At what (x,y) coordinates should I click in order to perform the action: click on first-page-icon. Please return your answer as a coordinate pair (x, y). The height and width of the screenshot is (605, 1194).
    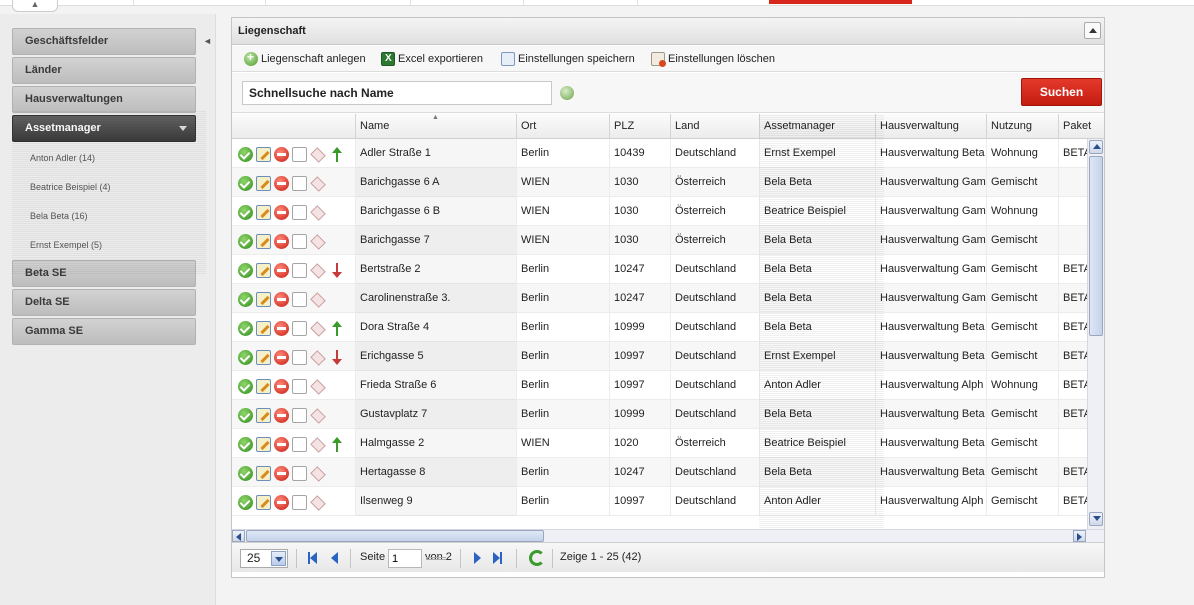
    Looking at the image, I should click on (314, 558).